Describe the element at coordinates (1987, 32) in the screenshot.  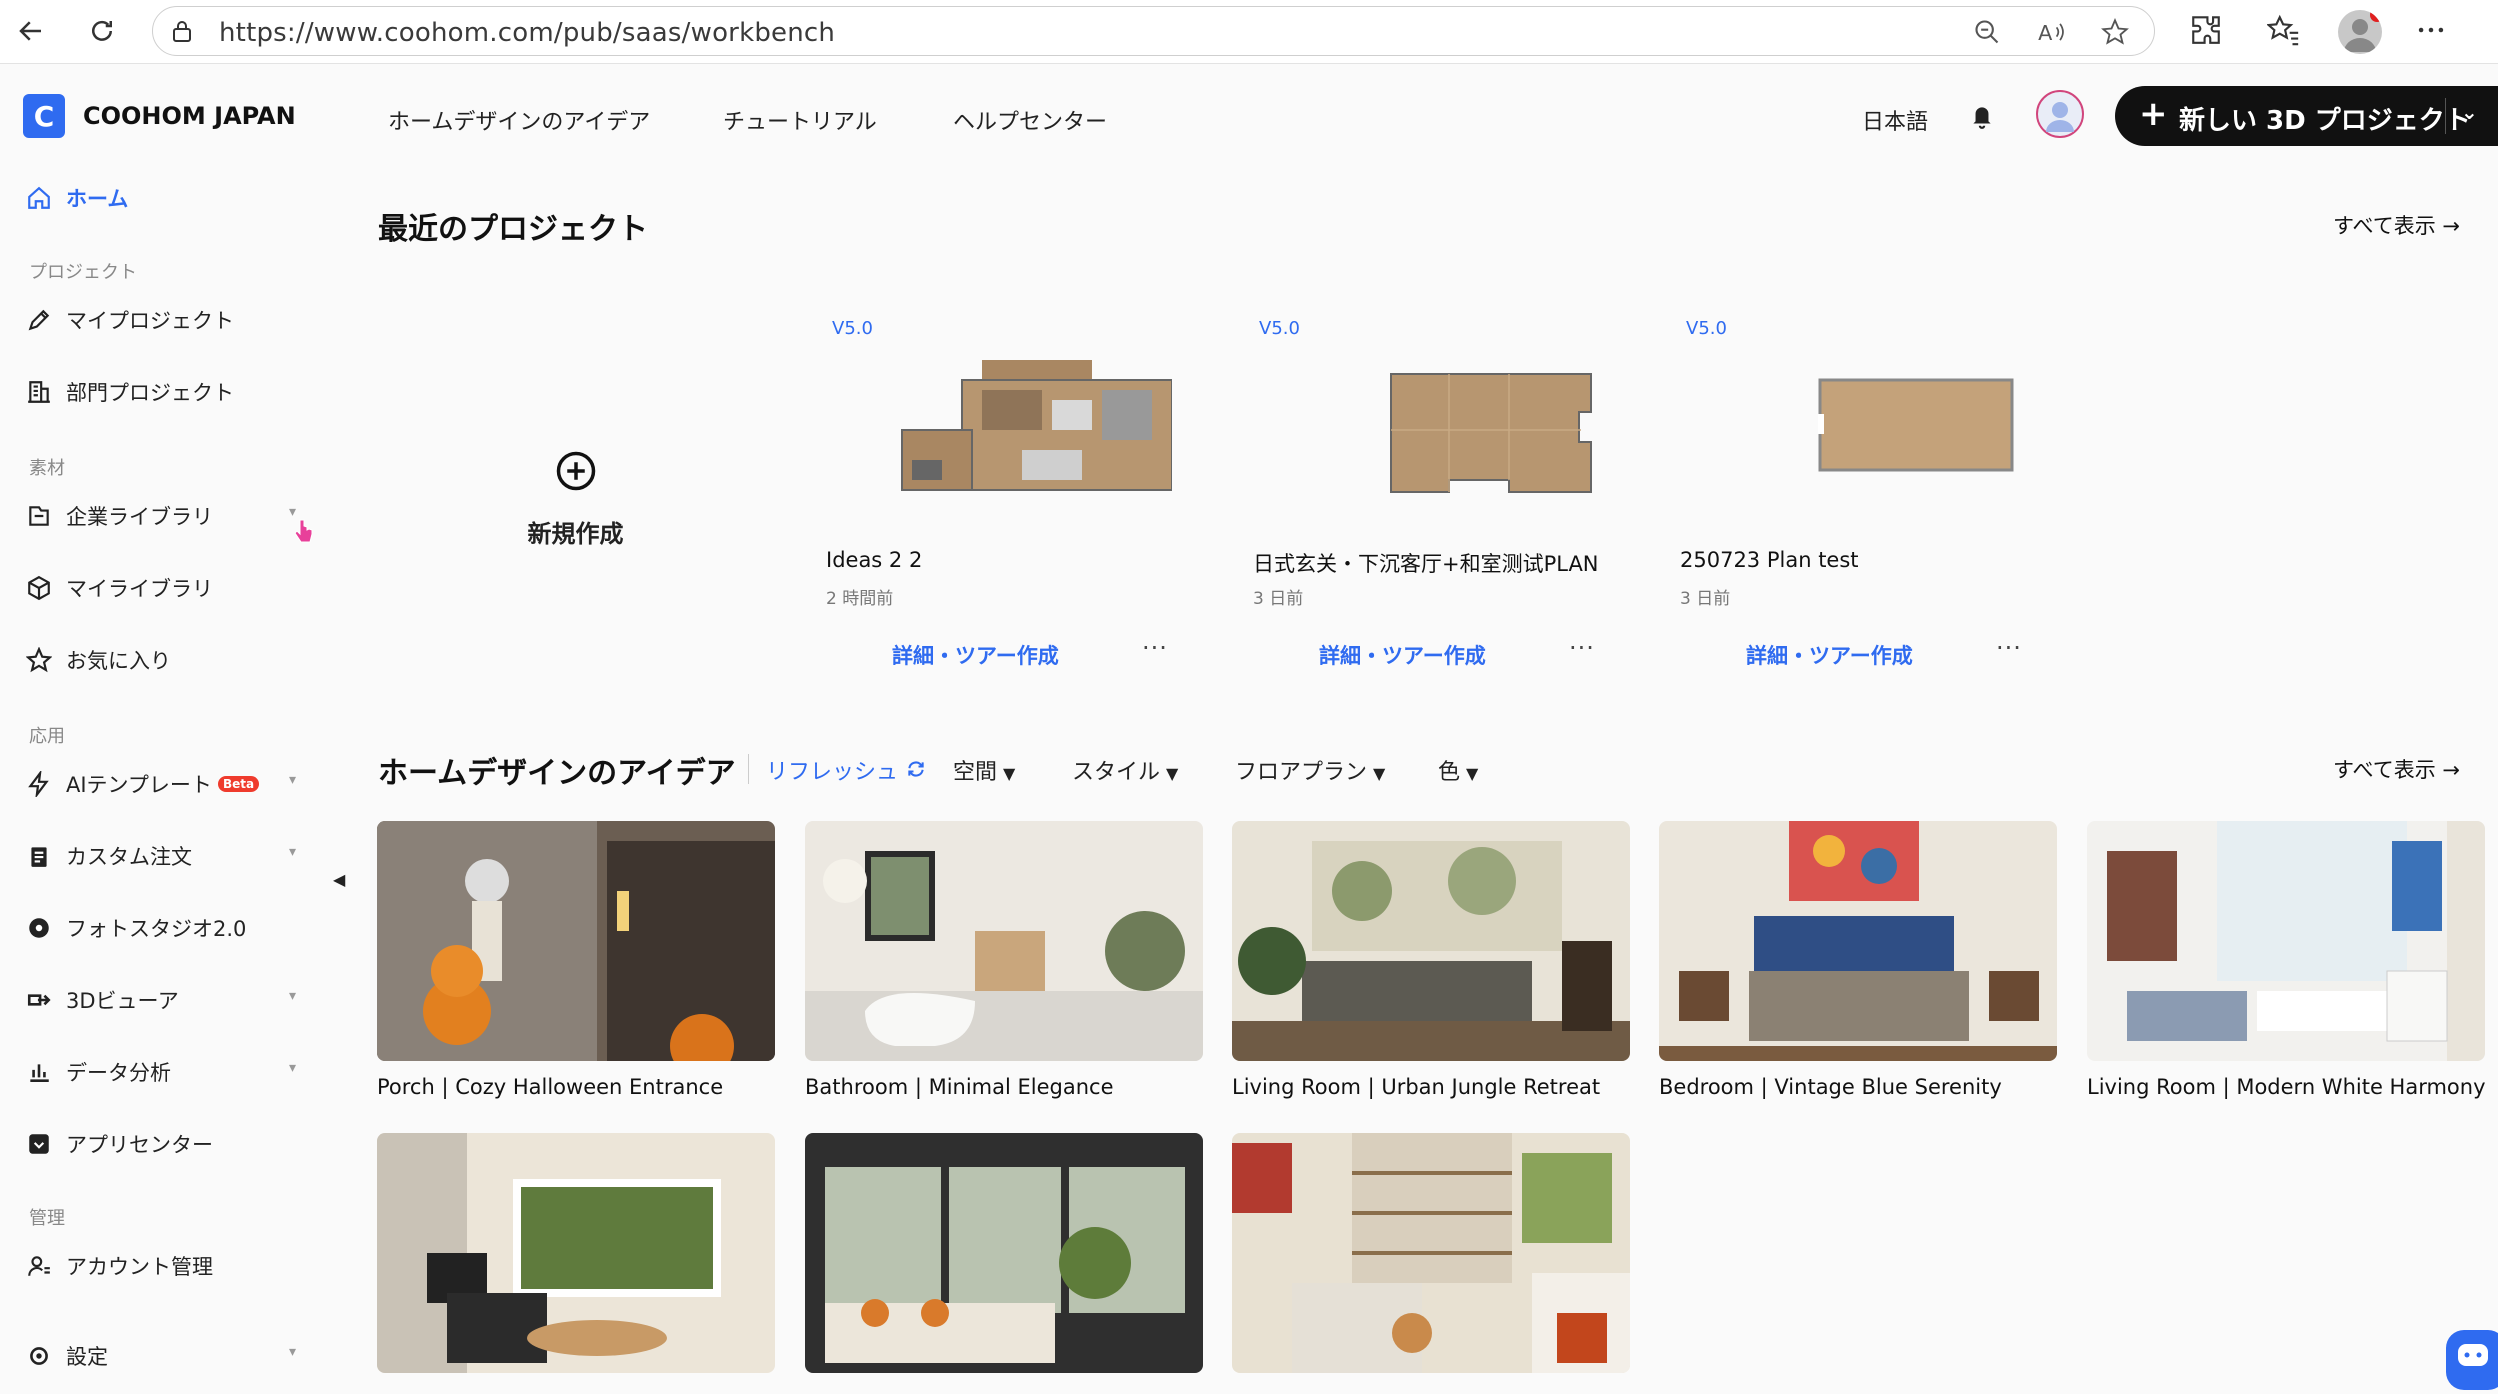
I see `zoom-out-icon` at that location.